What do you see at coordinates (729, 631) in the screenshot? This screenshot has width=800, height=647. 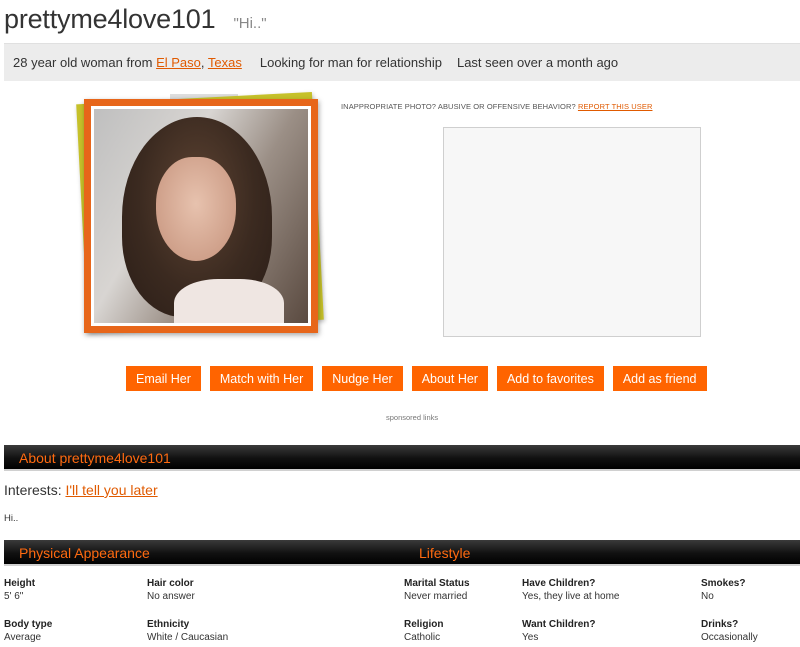 I see `attr-drinks: Drinks? Occasionally` at bounding box center [729, 631].